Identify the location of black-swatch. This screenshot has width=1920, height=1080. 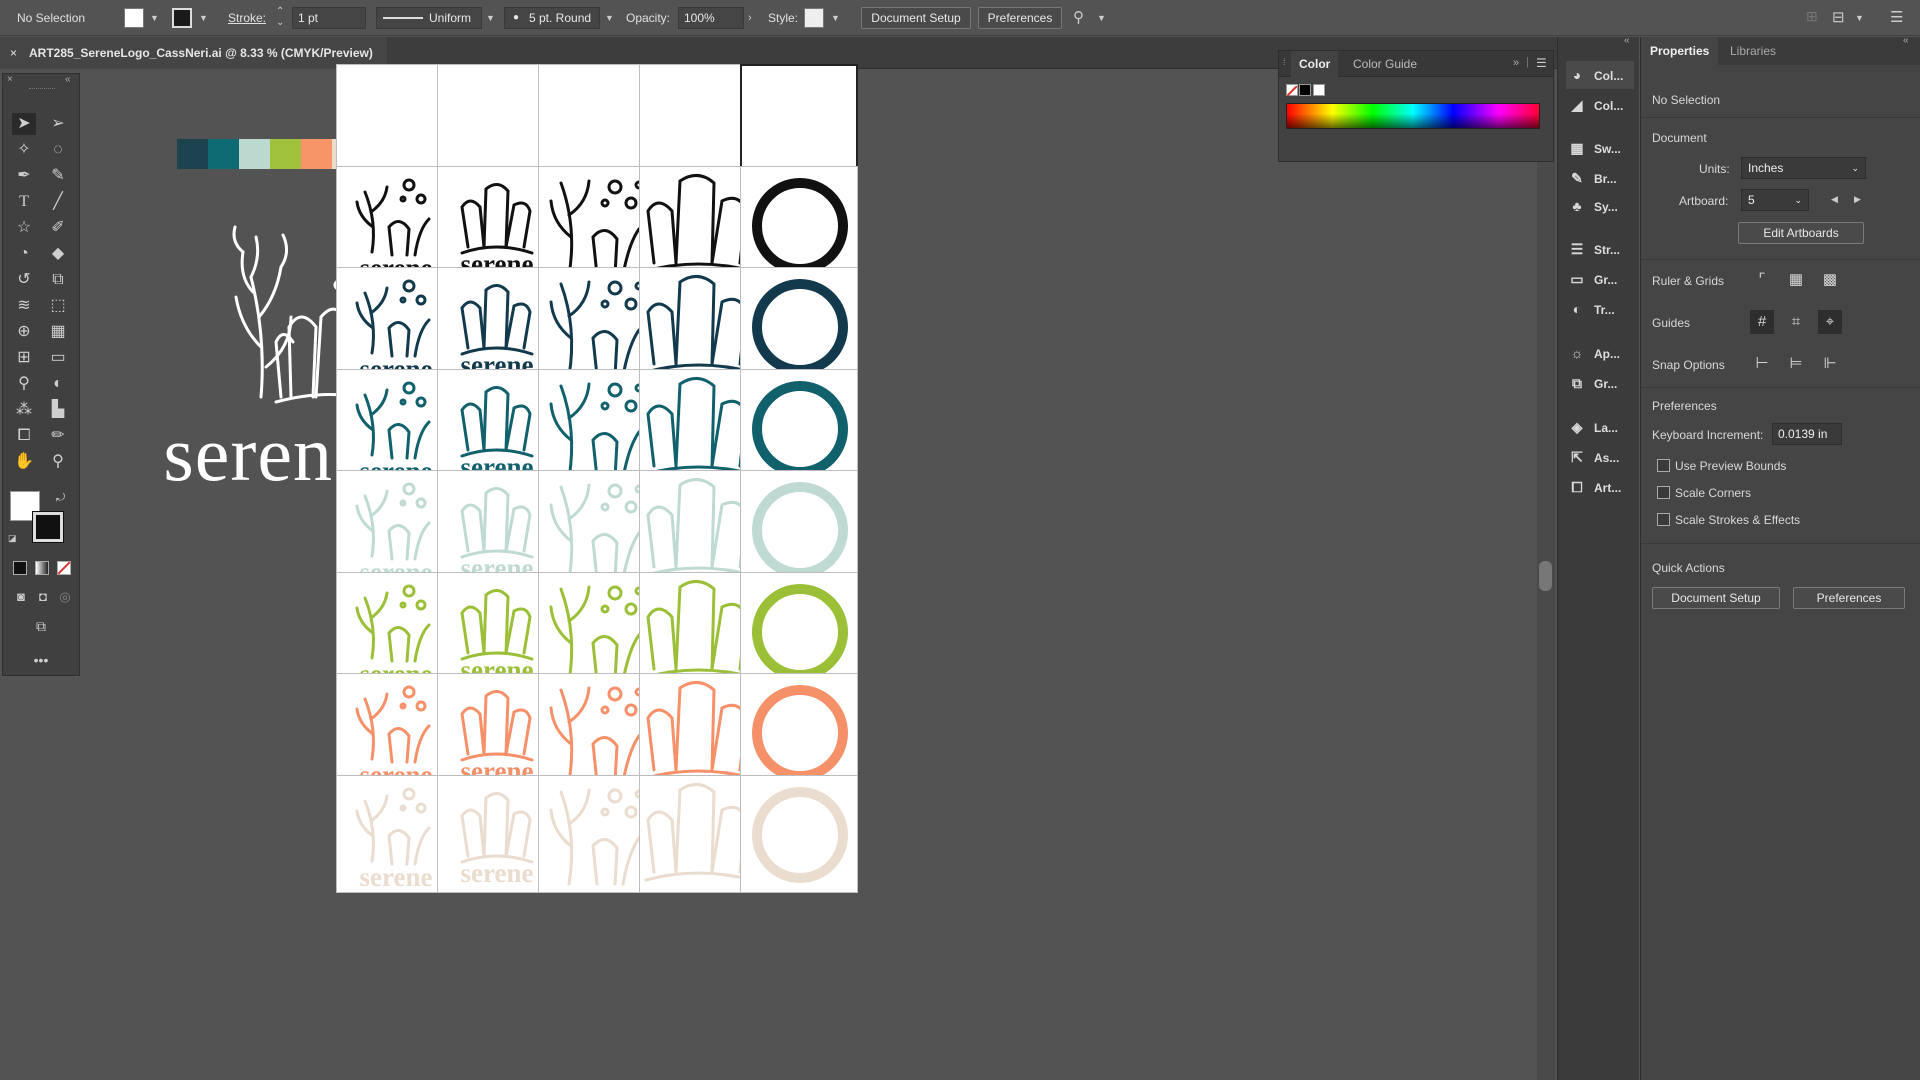
(1305, 90).